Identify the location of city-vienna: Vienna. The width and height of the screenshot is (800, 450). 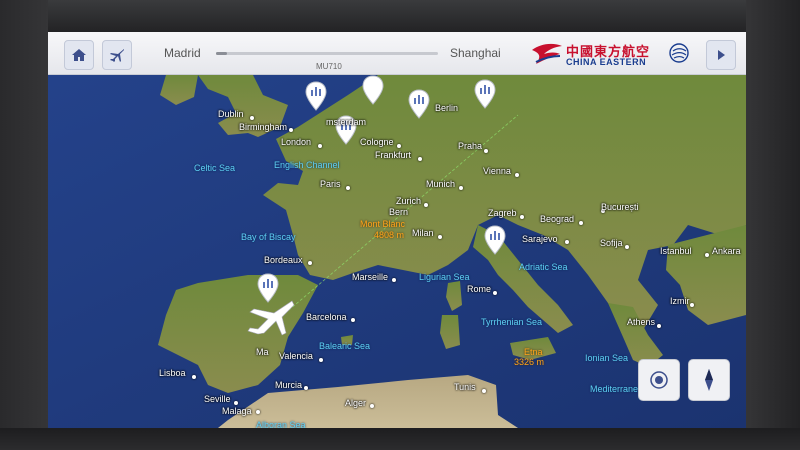
(497, 171).